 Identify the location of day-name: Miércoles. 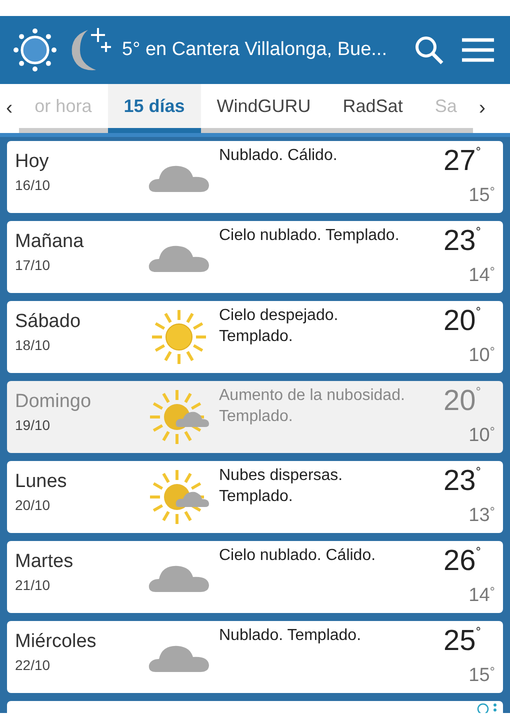
(56, 642).